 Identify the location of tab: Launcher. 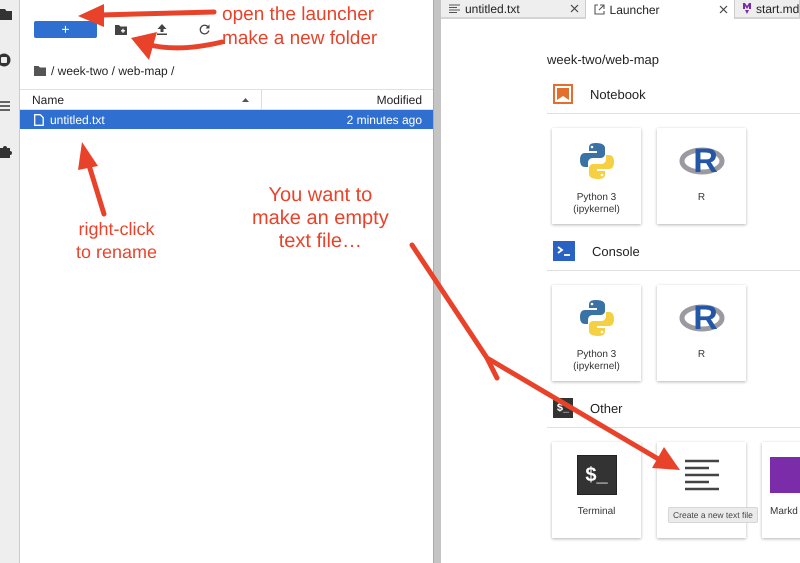
(660, 9).